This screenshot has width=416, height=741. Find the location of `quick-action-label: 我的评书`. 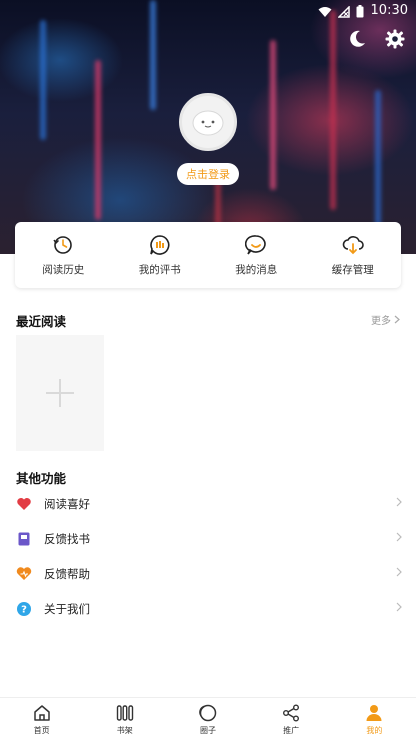

quick-action-label: 我的评书 is located at coordinates (159, 269).